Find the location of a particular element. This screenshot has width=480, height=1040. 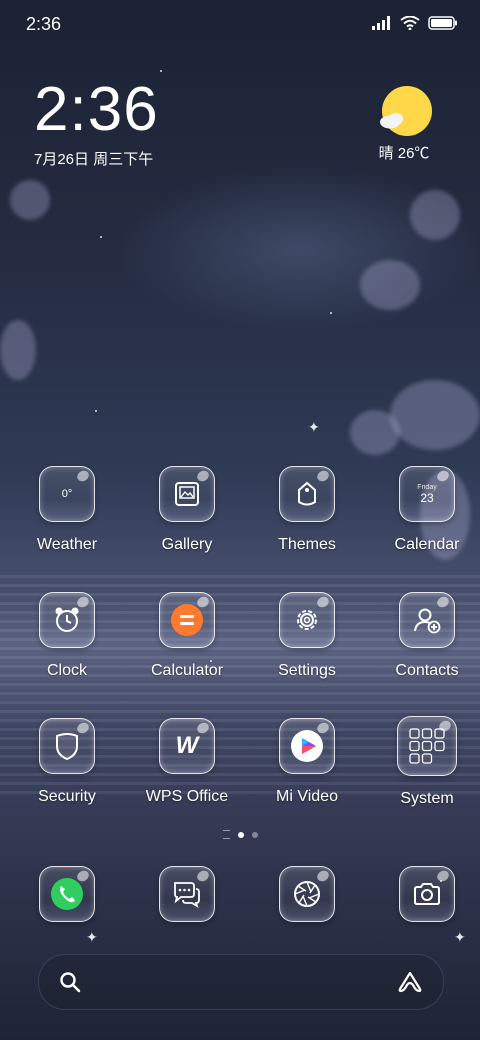

folder-grid-glyph is located at coordinates (427, 746).